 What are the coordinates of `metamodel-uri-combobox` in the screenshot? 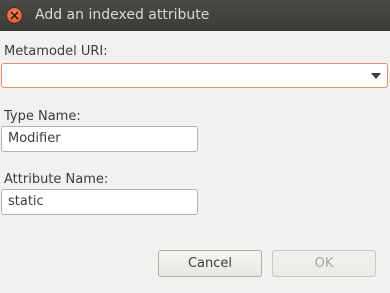 It's located at (194, 75).